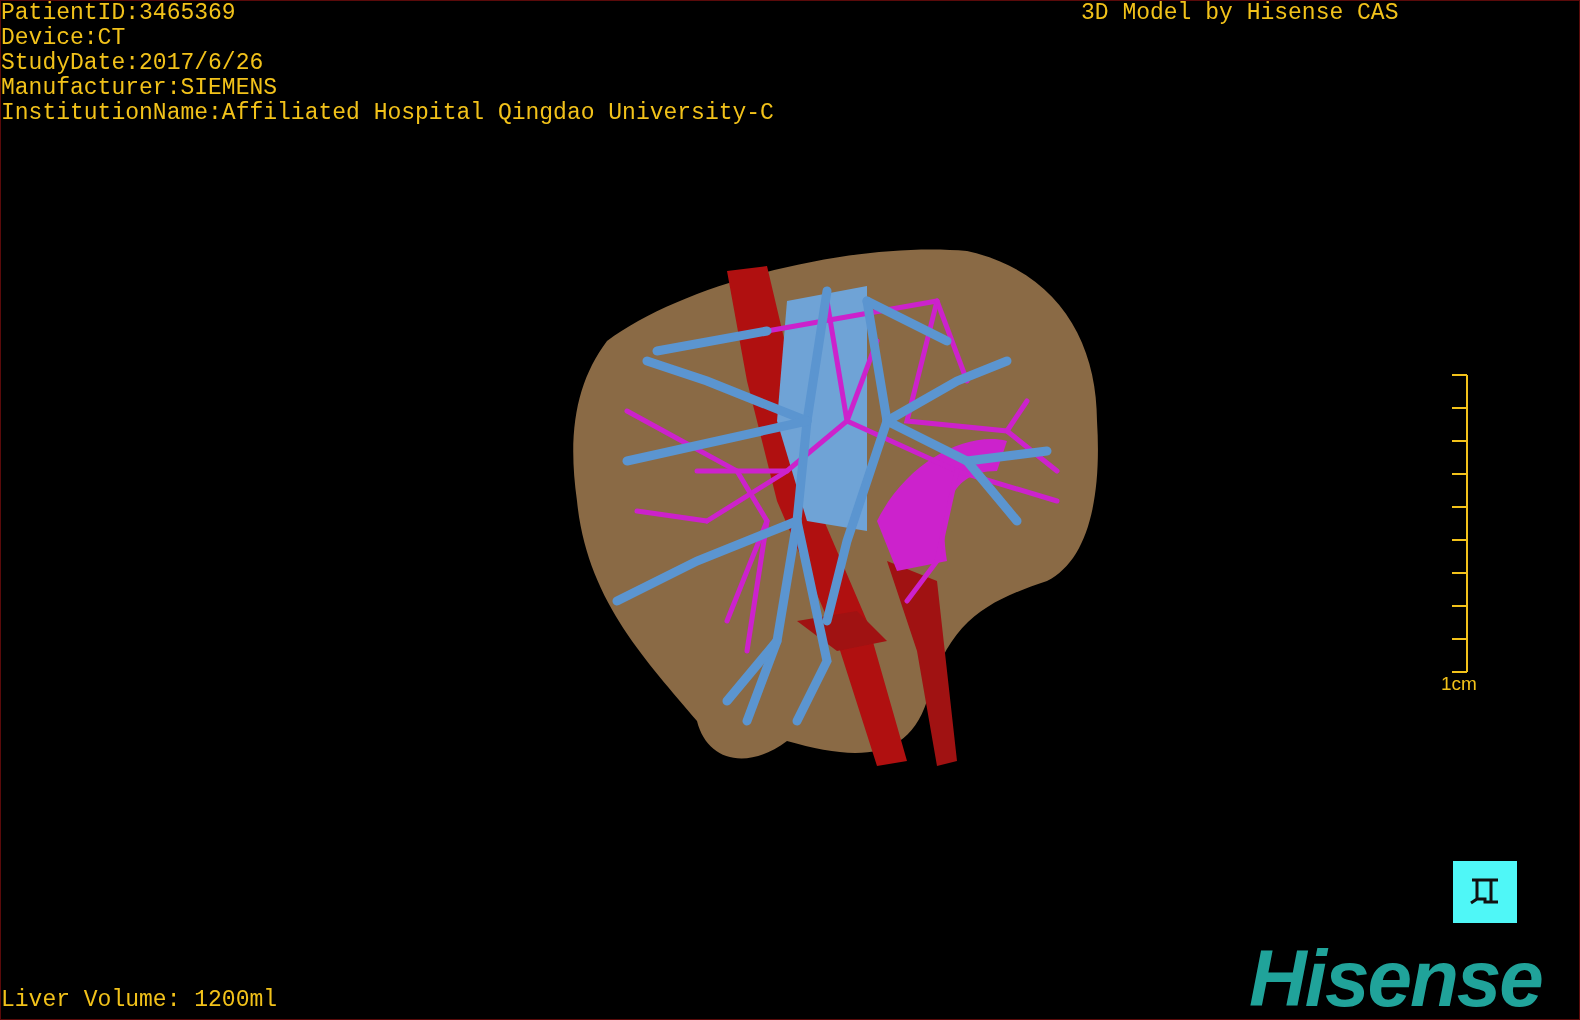  Describe the element at coordinates (139, 1000) in the screenshot. I see `liver-volume-text: Liver Volume: 1200ml` at that location.